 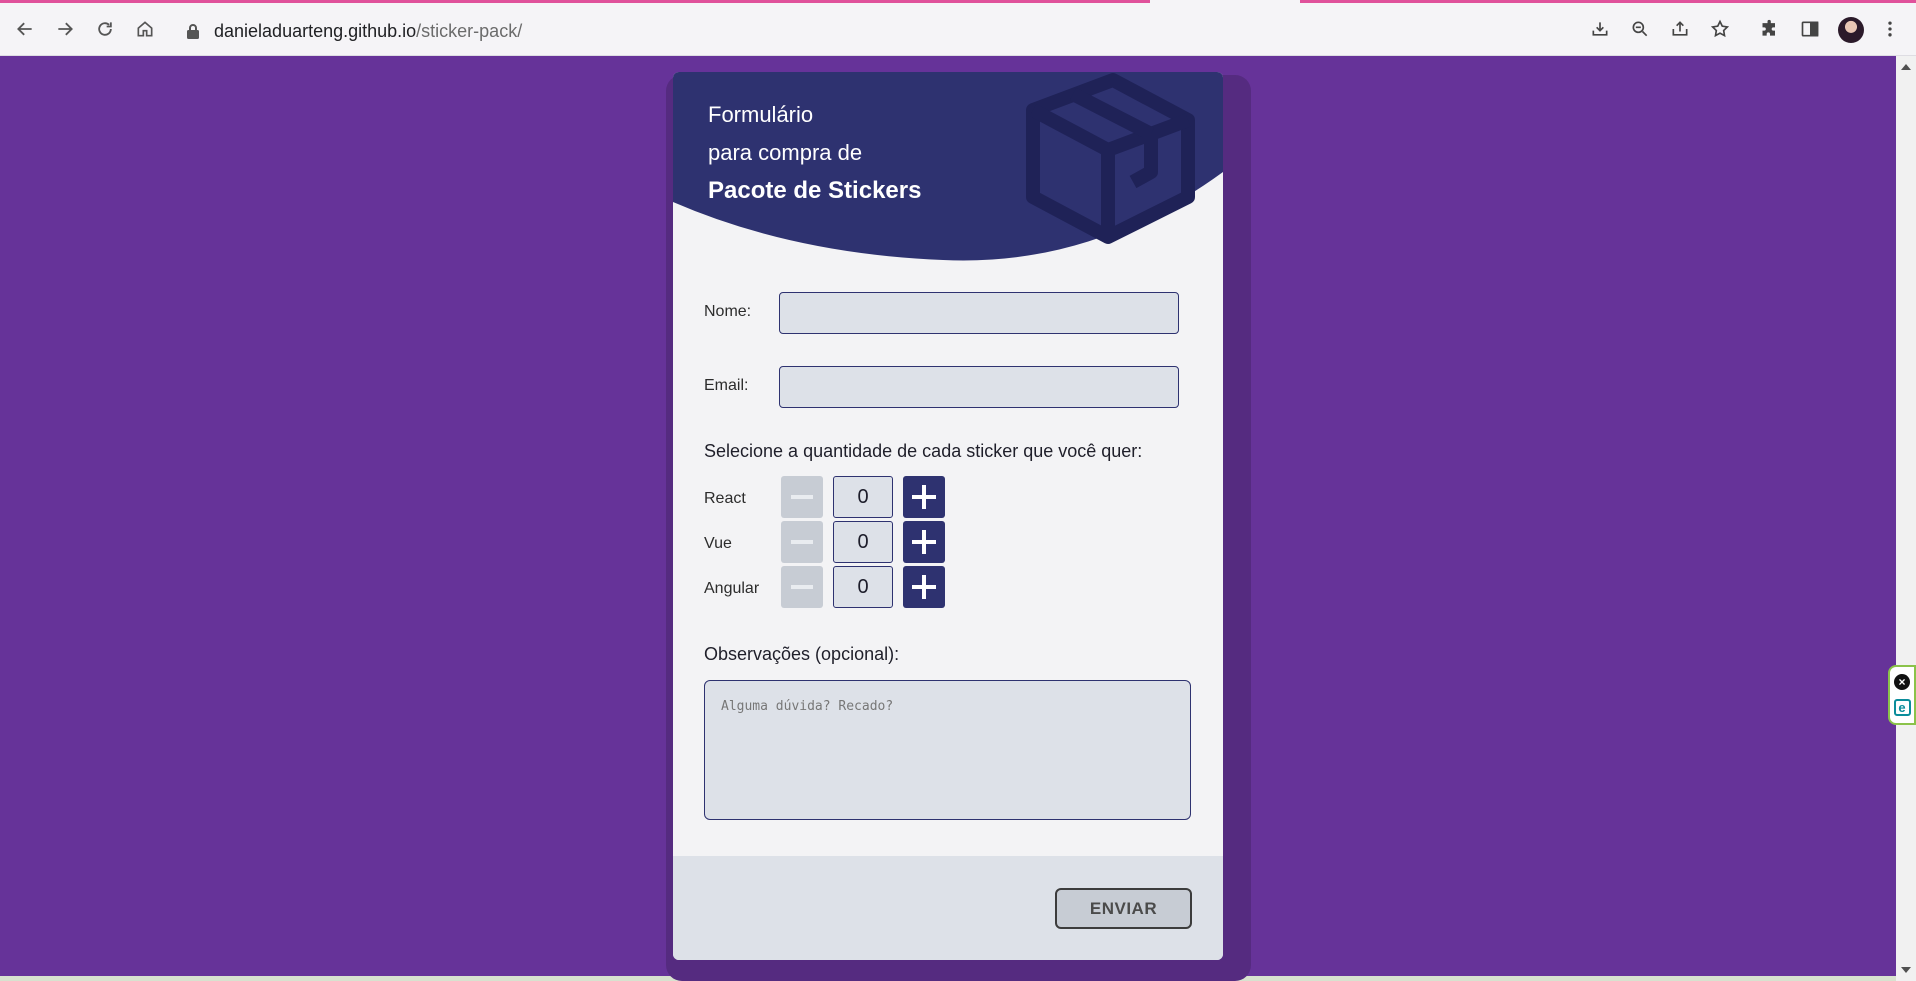 I want to click on page-scrollbar, so click(x=1906, y=518).